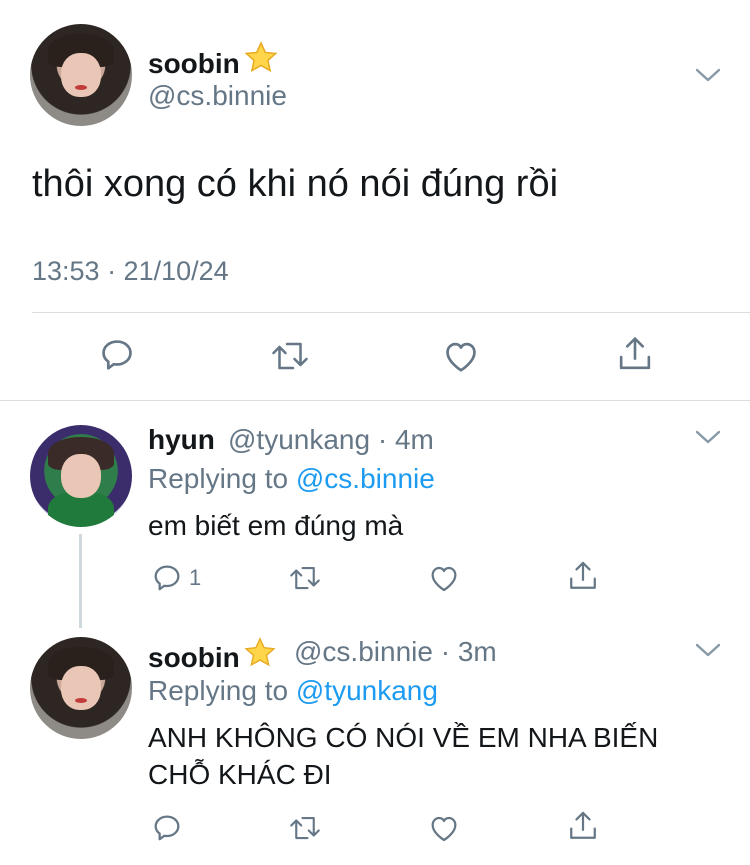 This screenshot has height=865, width=750. What do you see at coordinates (468, 651) in the screenshot?
I see `reply-time-ago: · 3m` at bounding box center [468, 651].